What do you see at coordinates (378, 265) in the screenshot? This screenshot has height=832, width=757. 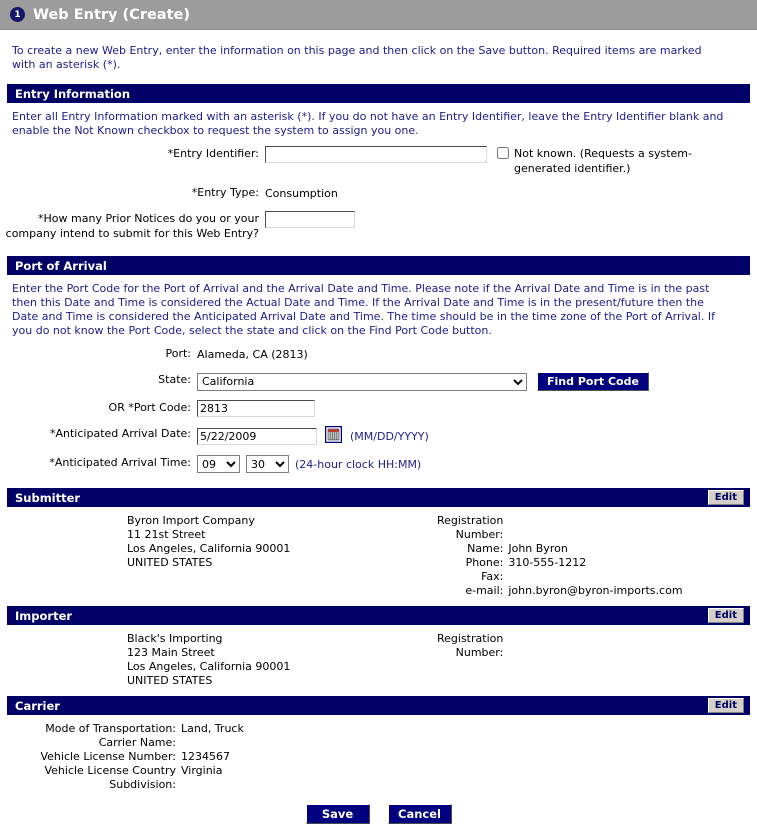 I see `section-header-port-of-arrival: Port of Arrival` at bounding box center [378, 265].